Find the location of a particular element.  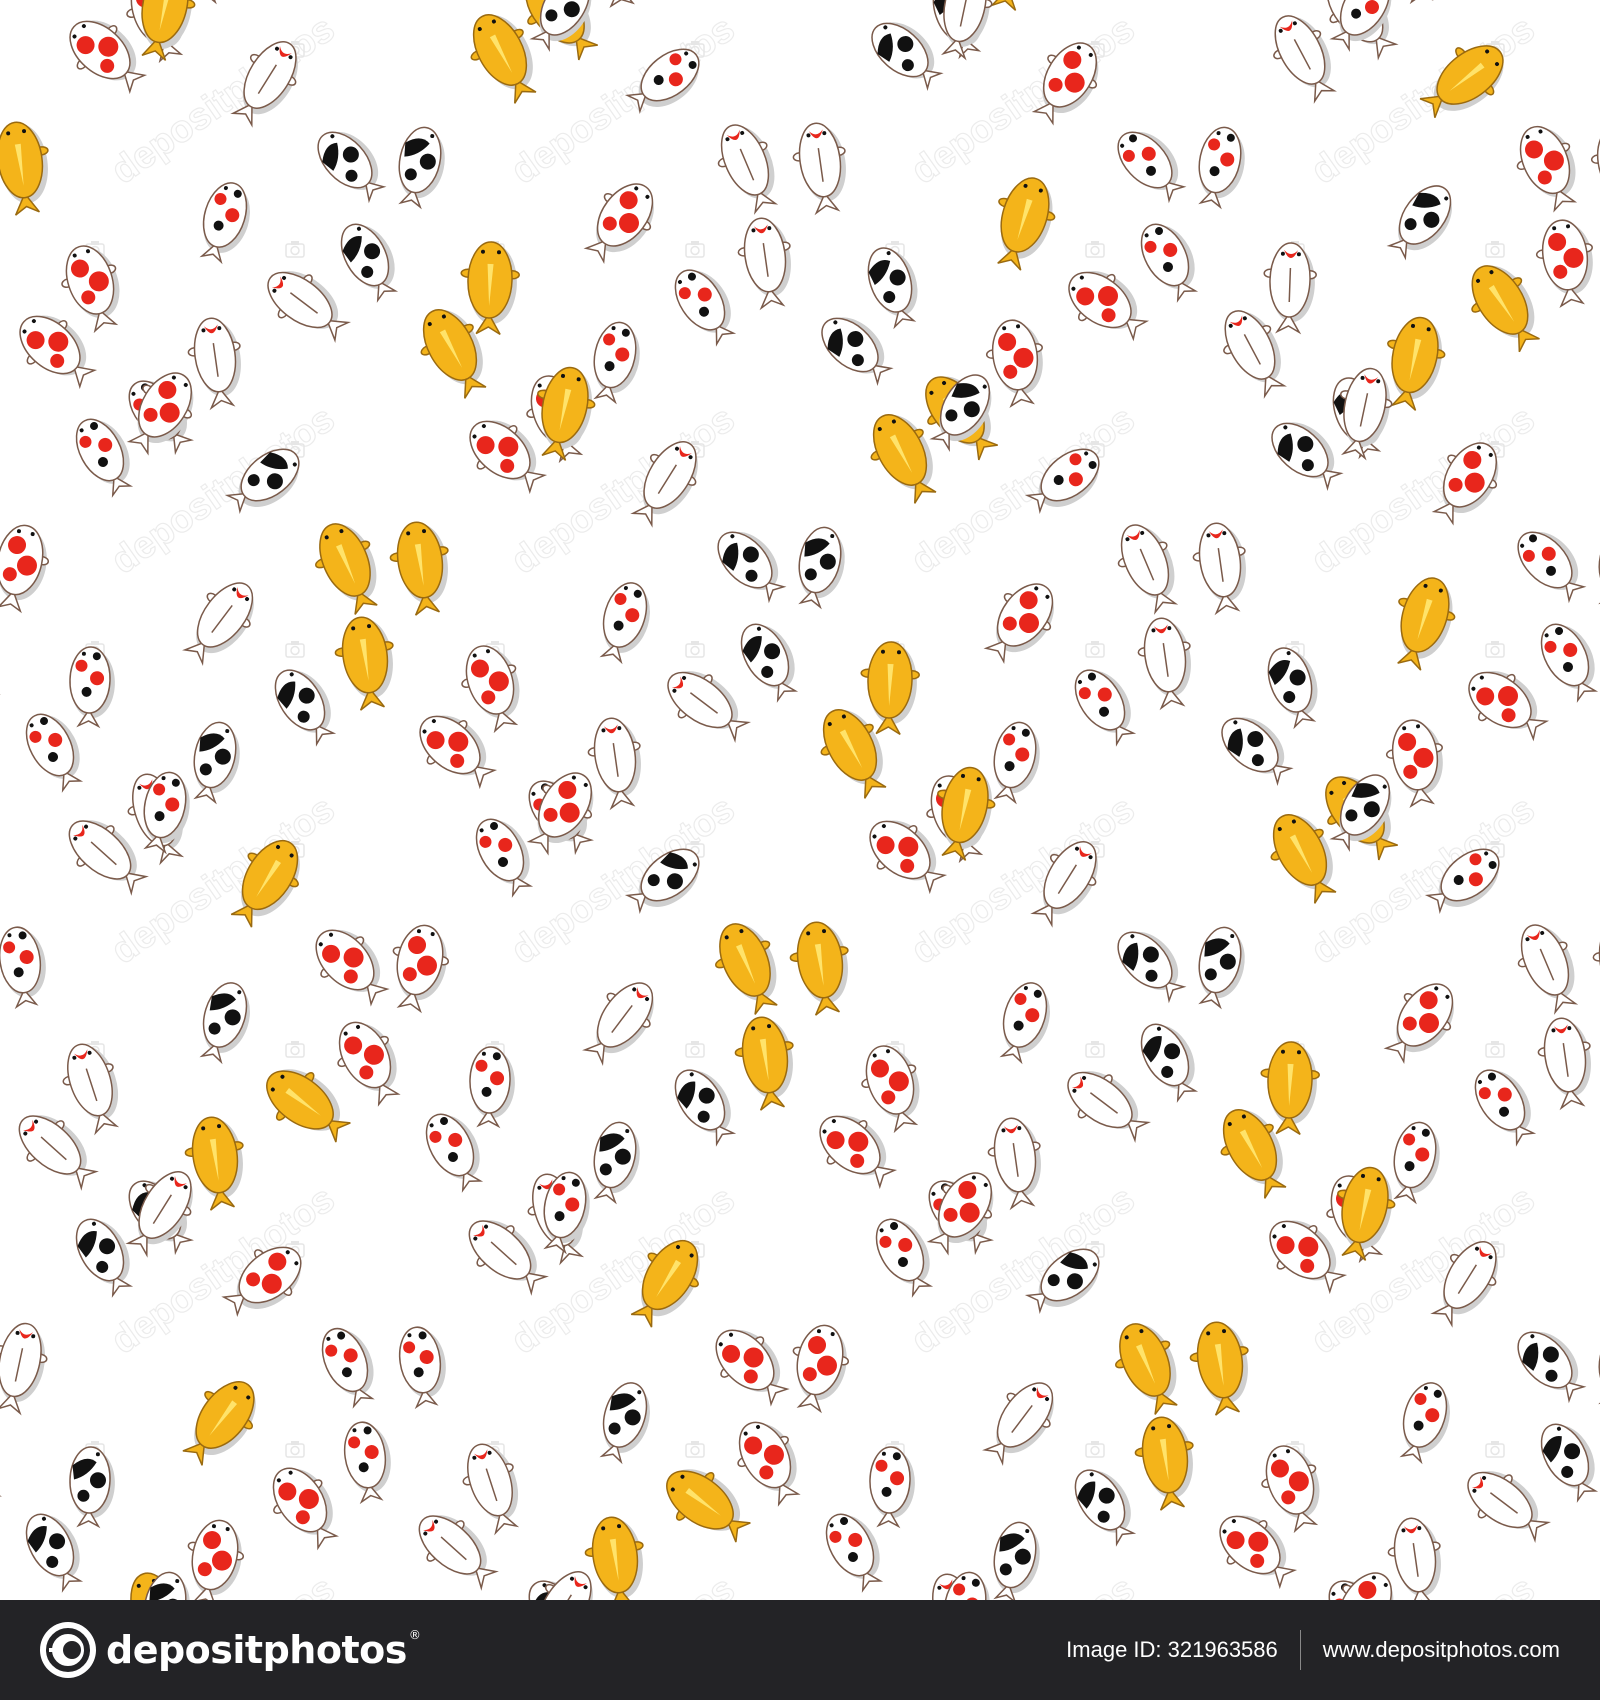

watermark-text: depositphotos is located at coordinates (223, 100).